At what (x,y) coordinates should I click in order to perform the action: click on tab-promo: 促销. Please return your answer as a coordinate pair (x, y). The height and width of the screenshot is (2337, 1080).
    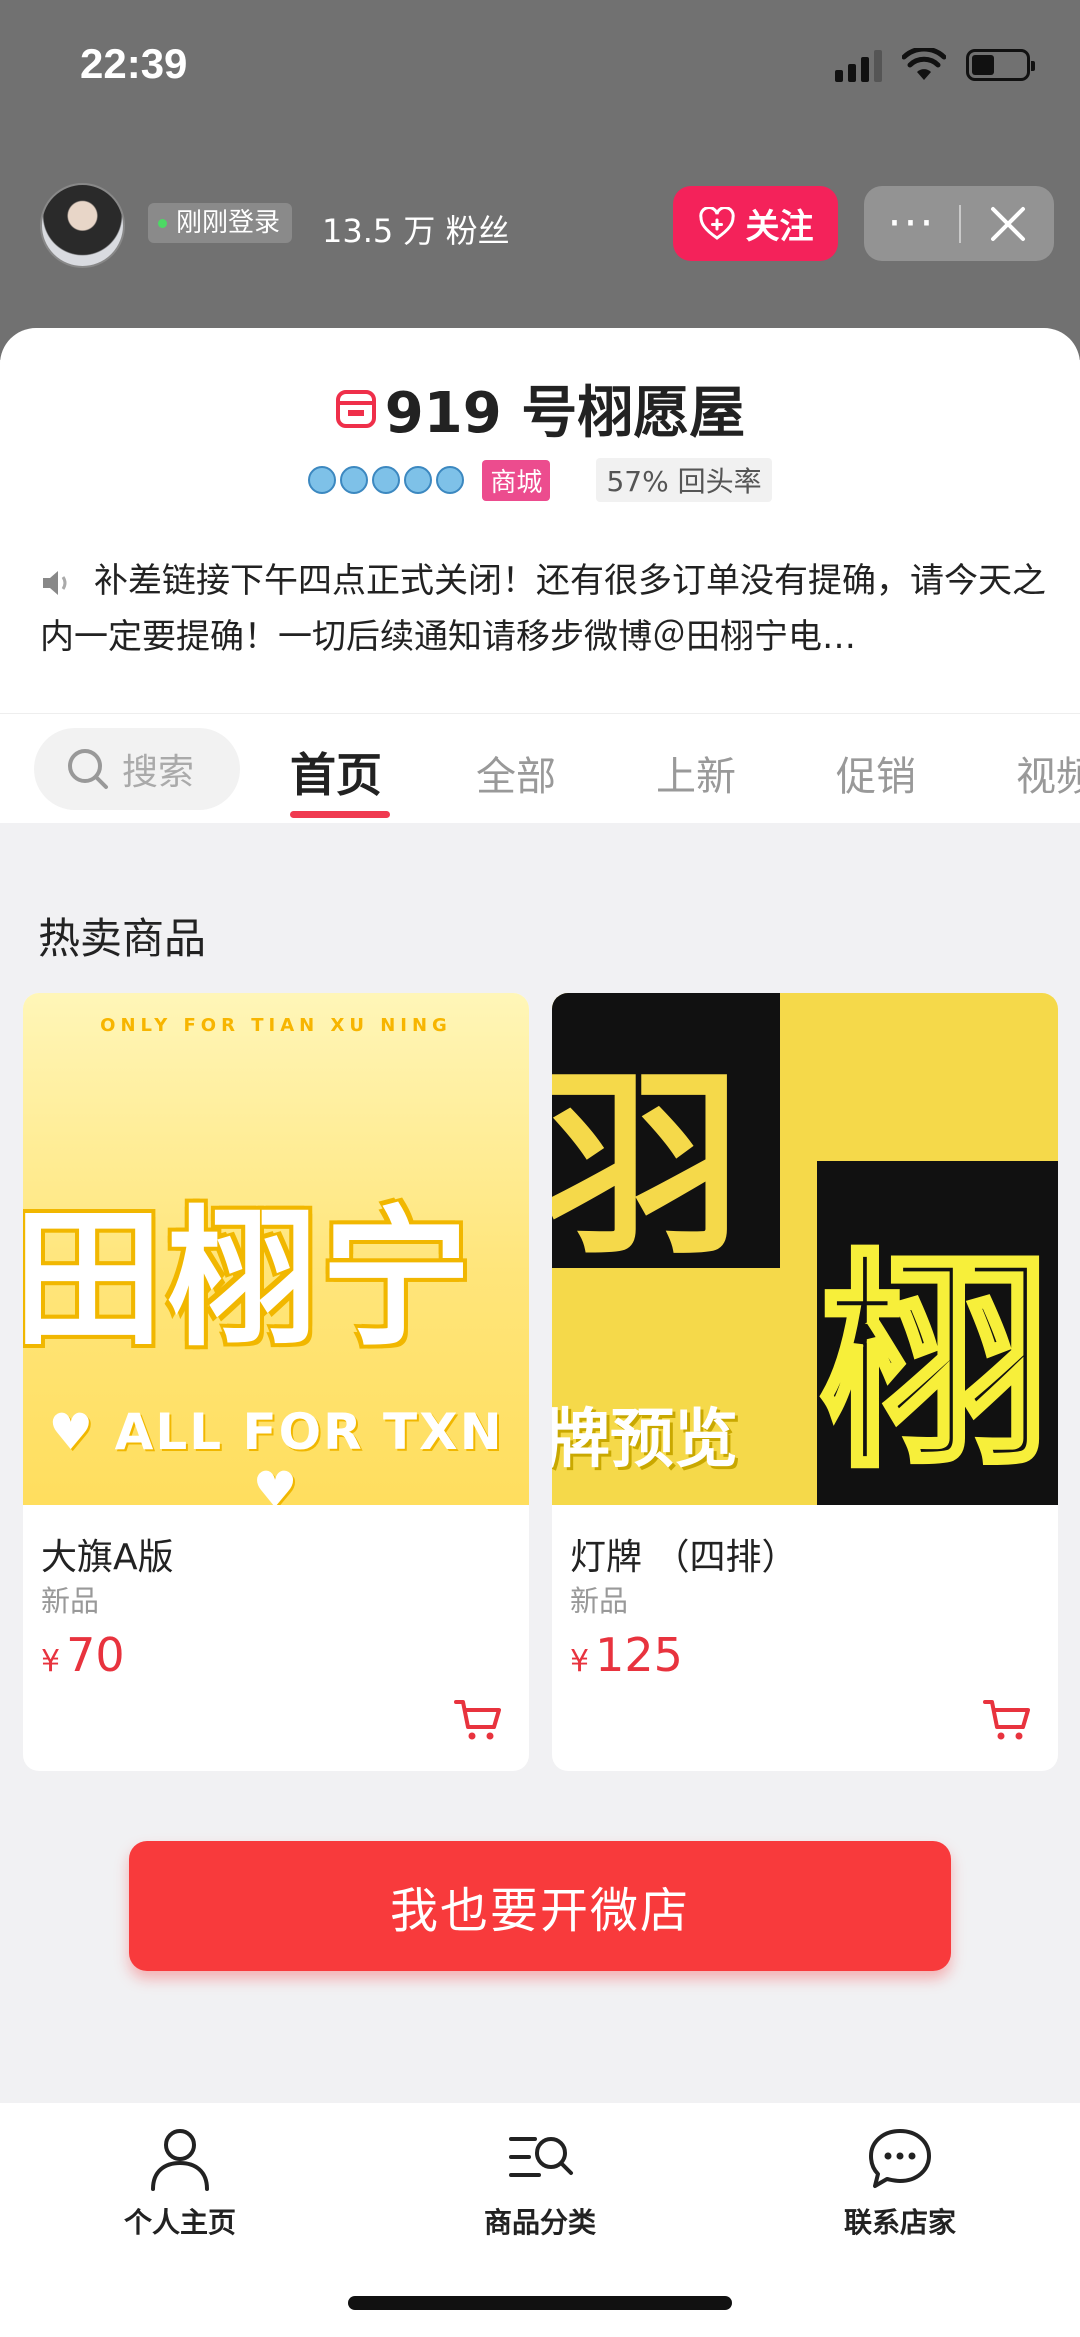
    Looking at the image, I should click on (876, 773).